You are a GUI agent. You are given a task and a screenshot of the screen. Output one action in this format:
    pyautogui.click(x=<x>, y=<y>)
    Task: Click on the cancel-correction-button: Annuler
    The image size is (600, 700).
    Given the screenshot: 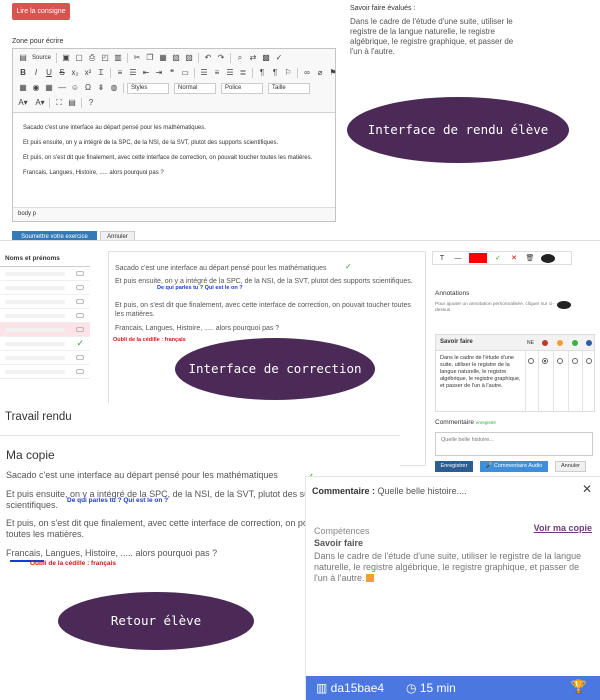 What is the action you would take?
    pyautogui.click(x=570, y=466)
    